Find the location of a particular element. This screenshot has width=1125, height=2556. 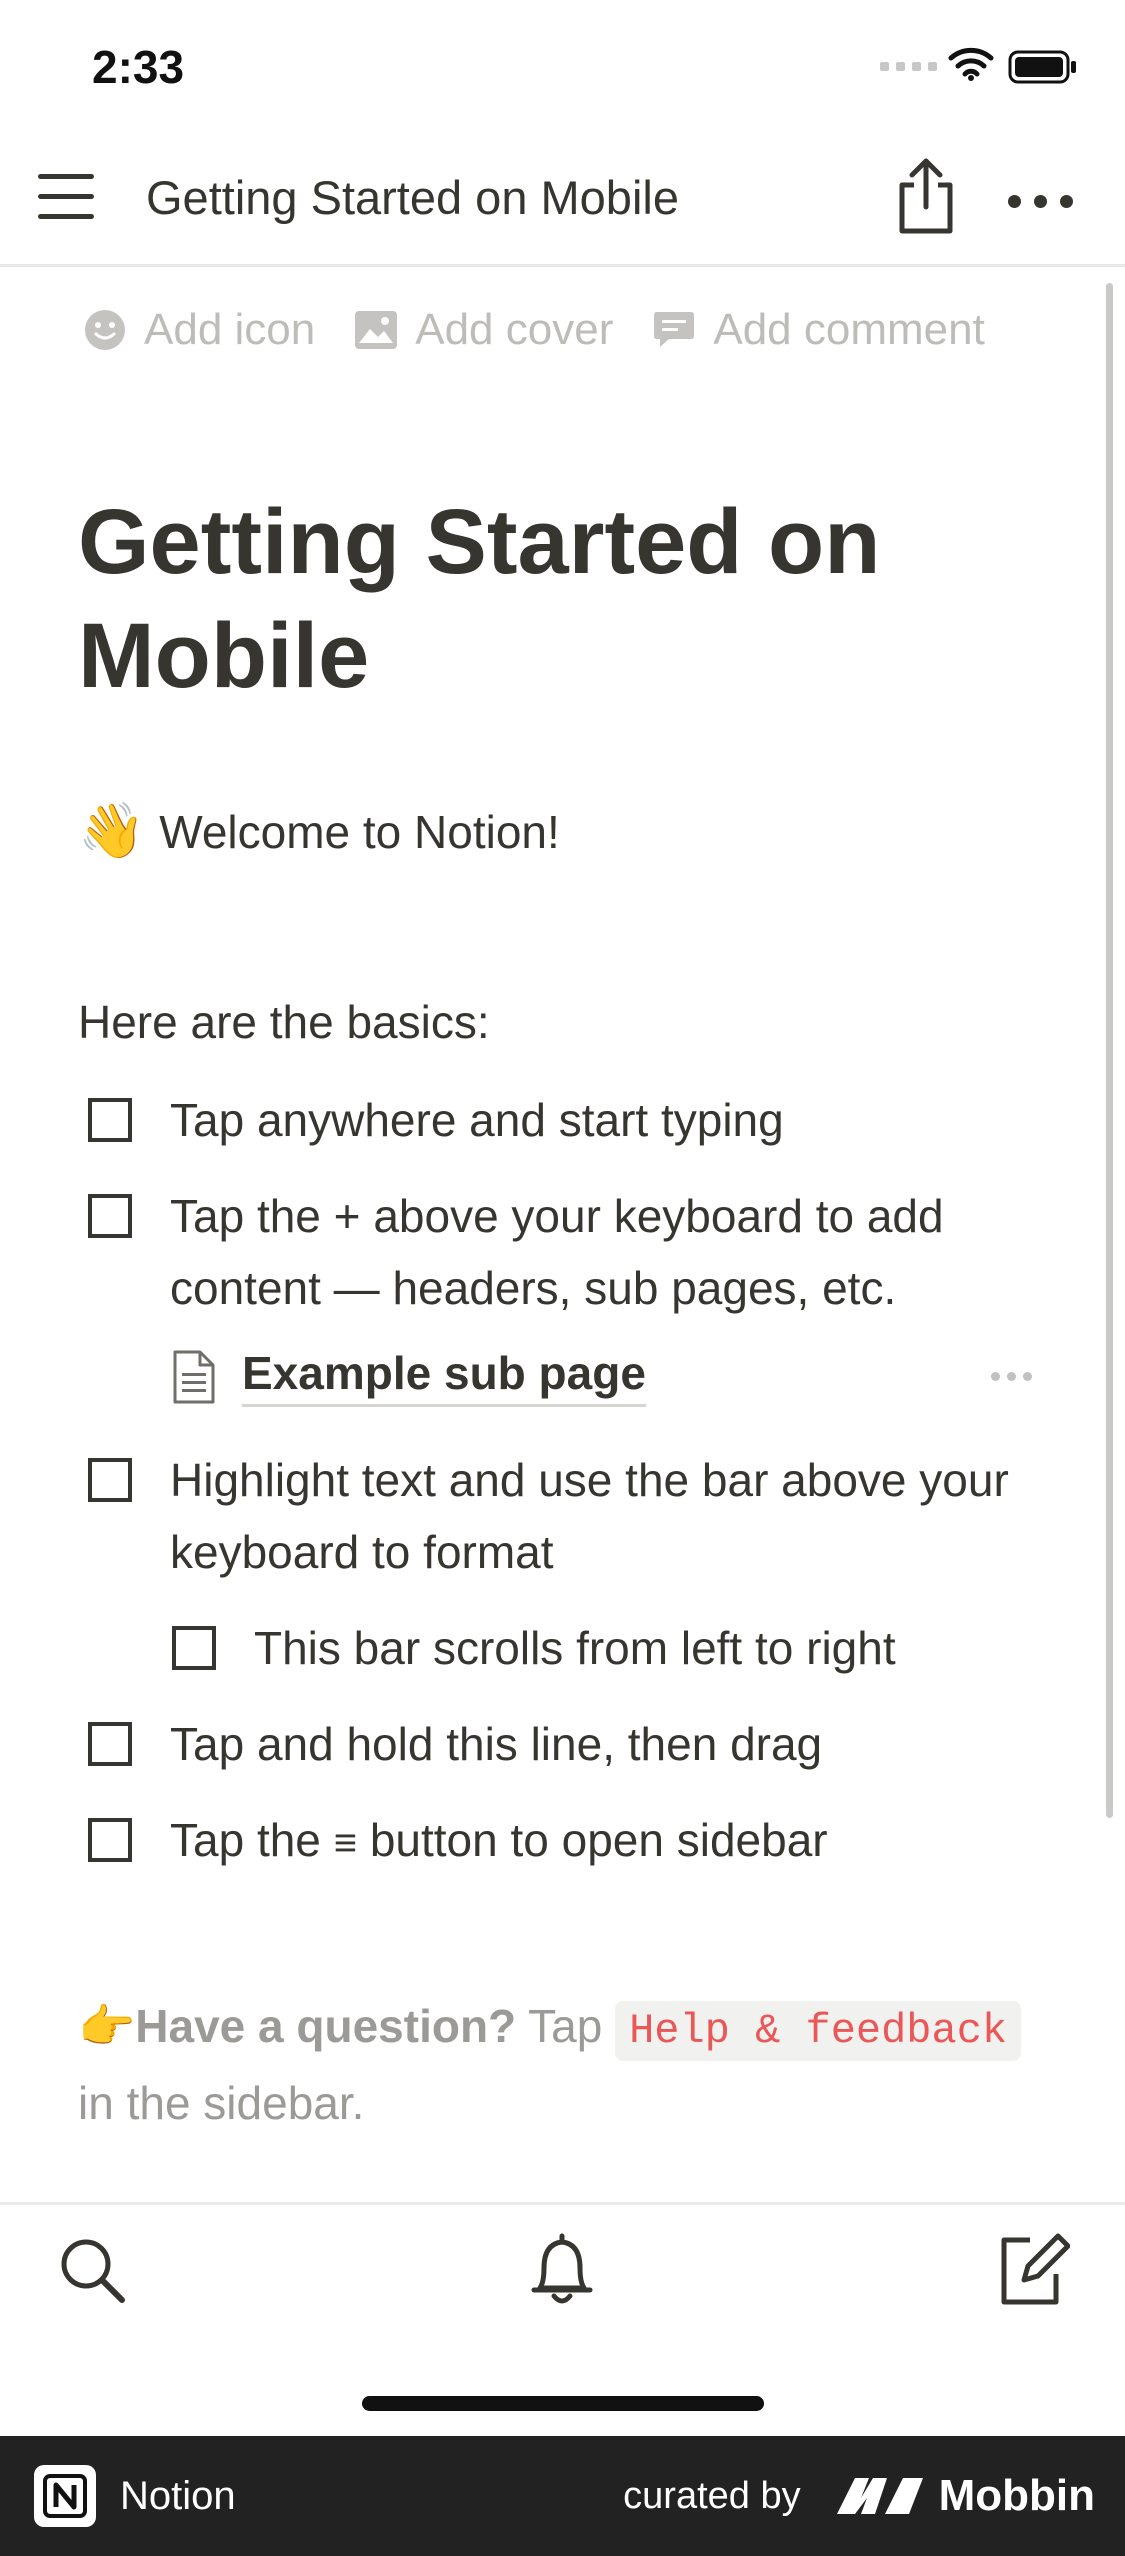

welcome-line: 👋 Welcome to Notion! is located at coordinates (319, 831).